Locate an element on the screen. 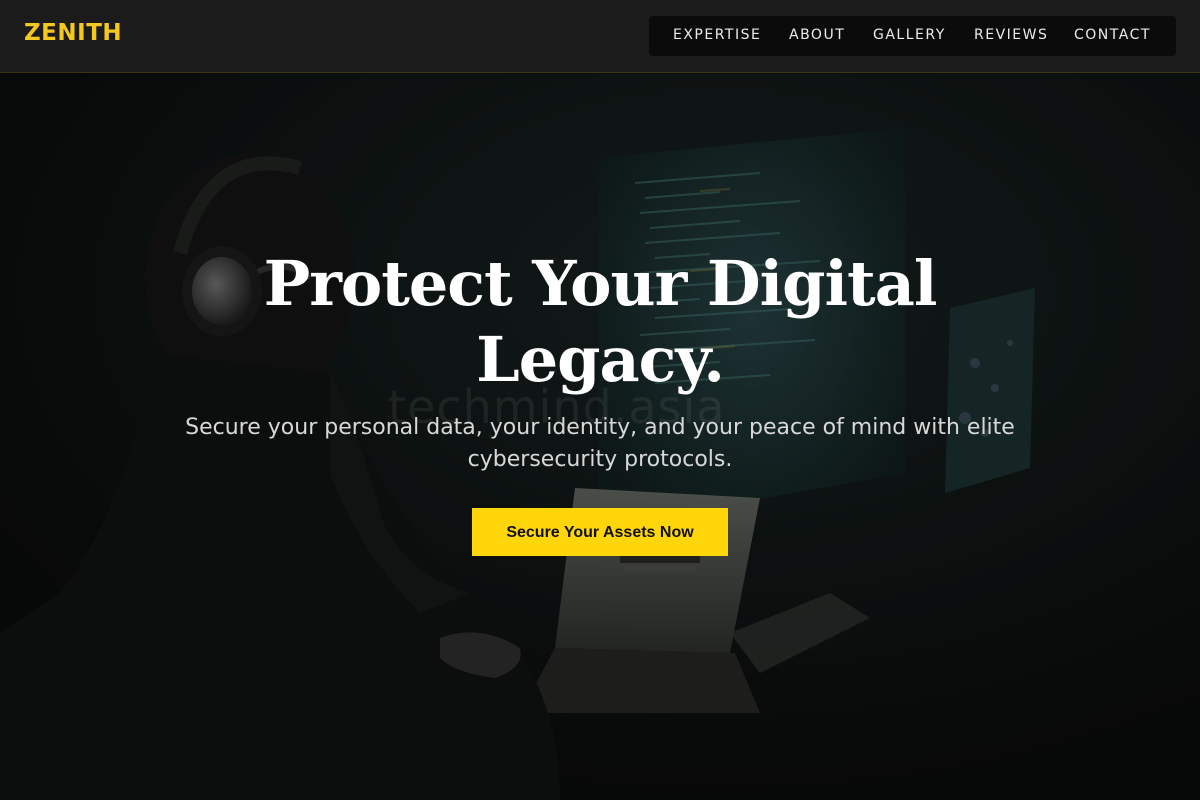 The height and width of the screenshot is (800, 1200). nav-item-gallery: GALLERY is located at coordinates (909, 35).